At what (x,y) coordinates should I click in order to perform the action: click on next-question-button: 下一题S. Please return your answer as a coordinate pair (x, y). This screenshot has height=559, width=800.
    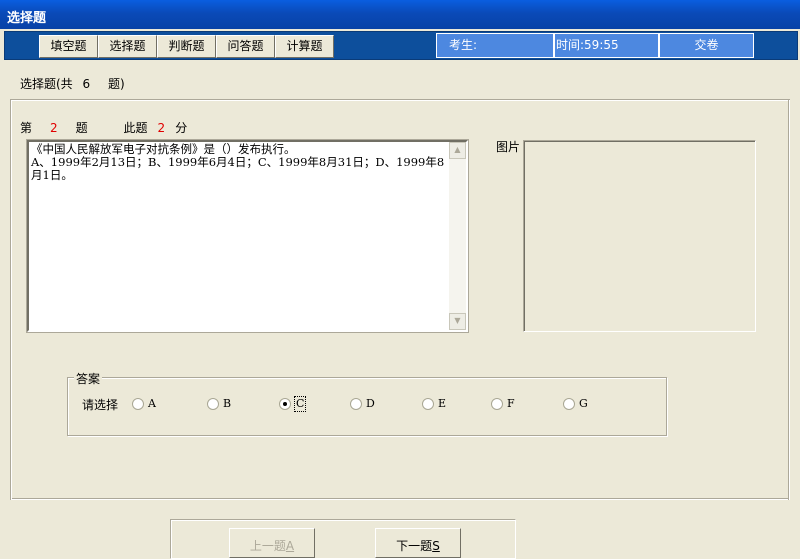
    Looking at the image, I should click on (418, 543).